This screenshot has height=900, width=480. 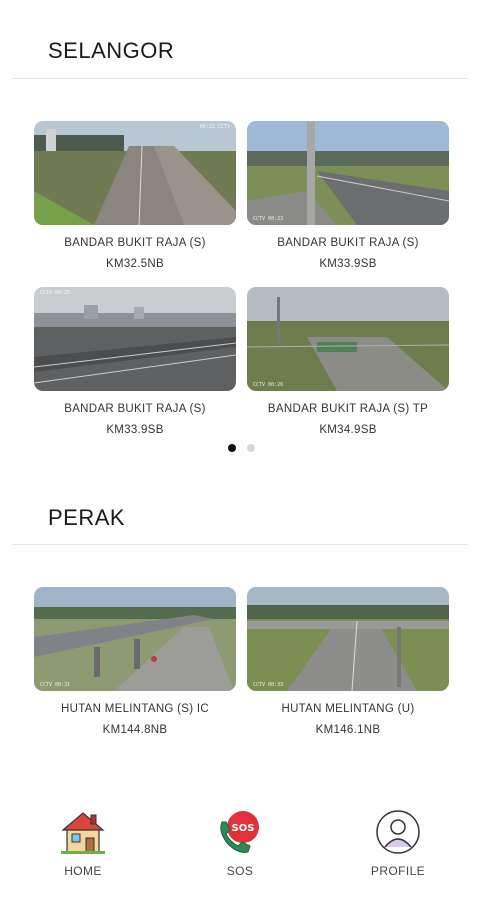 I want to click on svg-text: SOS, so click(x=243, y=828).